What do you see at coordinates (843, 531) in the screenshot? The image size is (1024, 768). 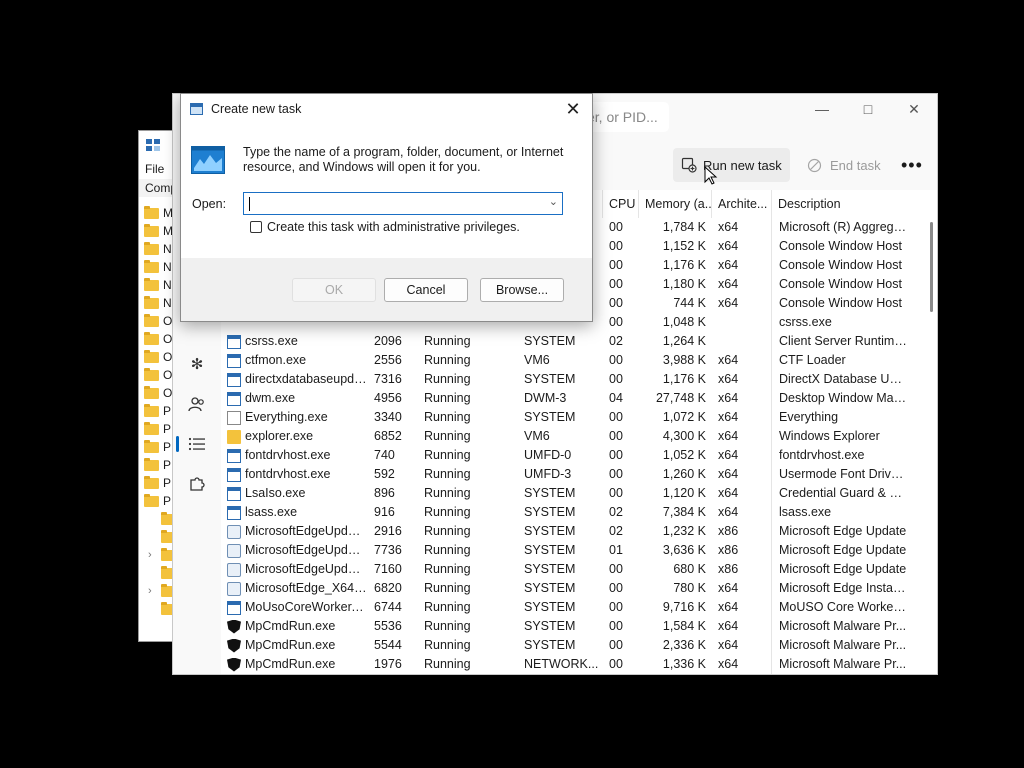 I see `description-cell: Microsoft Edge Update` at bounding box center [843, 531].